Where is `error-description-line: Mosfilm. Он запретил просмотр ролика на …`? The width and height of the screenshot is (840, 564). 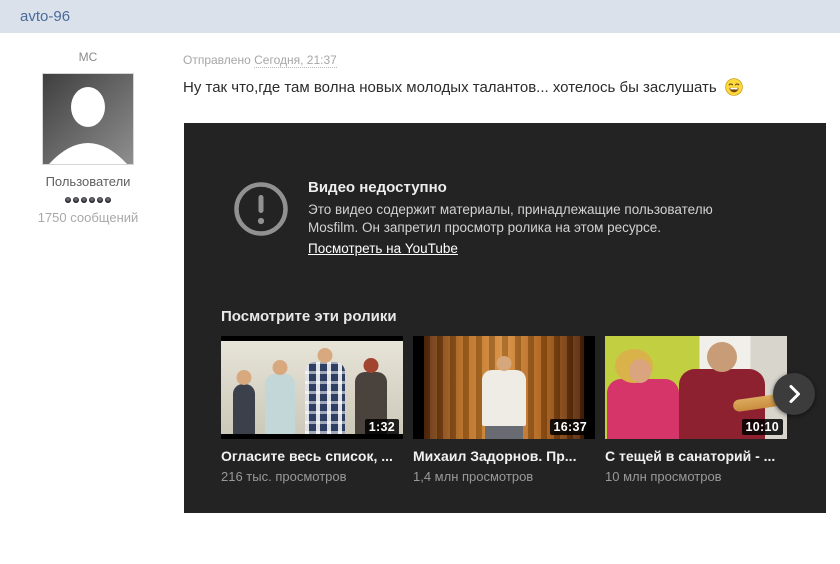 error-description-line: Mosfilm. Он запретил просмотр ролика на … is located at coordinates (485, 227).